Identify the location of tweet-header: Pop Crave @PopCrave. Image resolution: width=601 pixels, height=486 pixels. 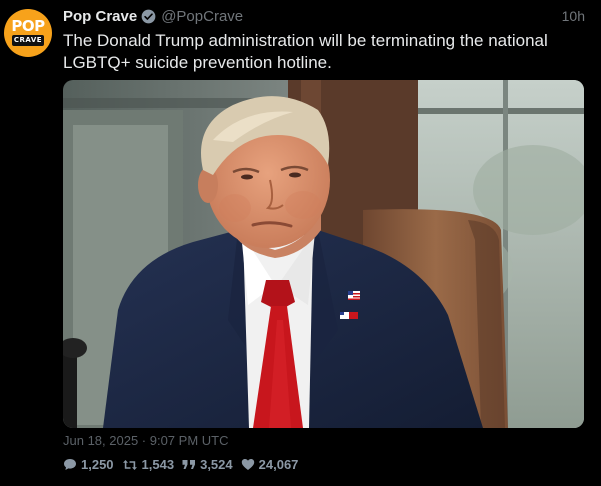
(153, 16).